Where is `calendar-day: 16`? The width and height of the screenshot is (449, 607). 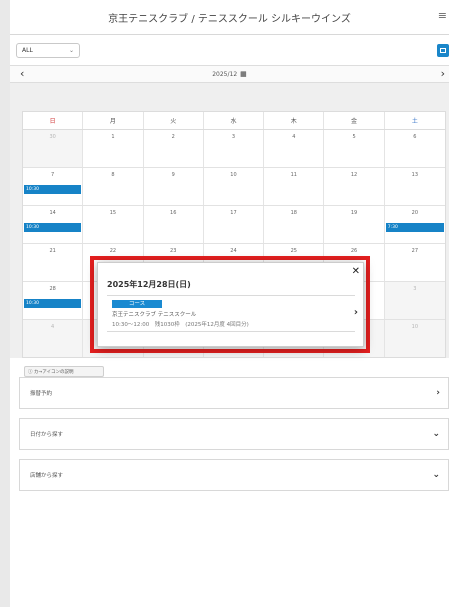
calendar-day: 16 is located at coordinates (174, 224).